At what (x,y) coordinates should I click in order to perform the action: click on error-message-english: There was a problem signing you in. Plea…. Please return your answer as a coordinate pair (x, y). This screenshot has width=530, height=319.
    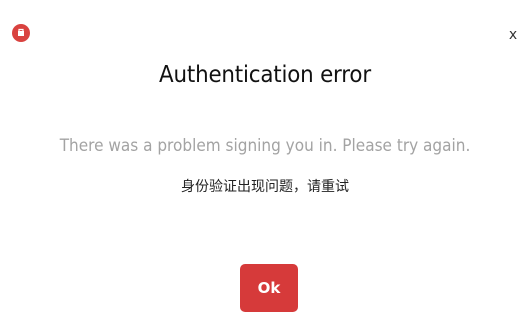
    Looking at the image, I should click on (265, 146).